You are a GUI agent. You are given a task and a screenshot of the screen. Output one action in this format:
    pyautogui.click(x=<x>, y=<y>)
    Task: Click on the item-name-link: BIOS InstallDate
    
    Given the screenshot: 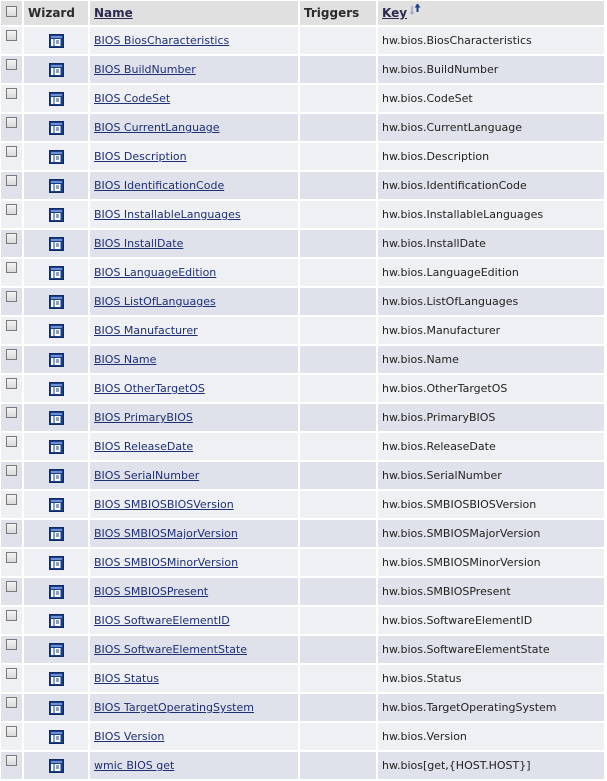 What is the action you would take?
    pyautogui.click(x=138, y=243)
    